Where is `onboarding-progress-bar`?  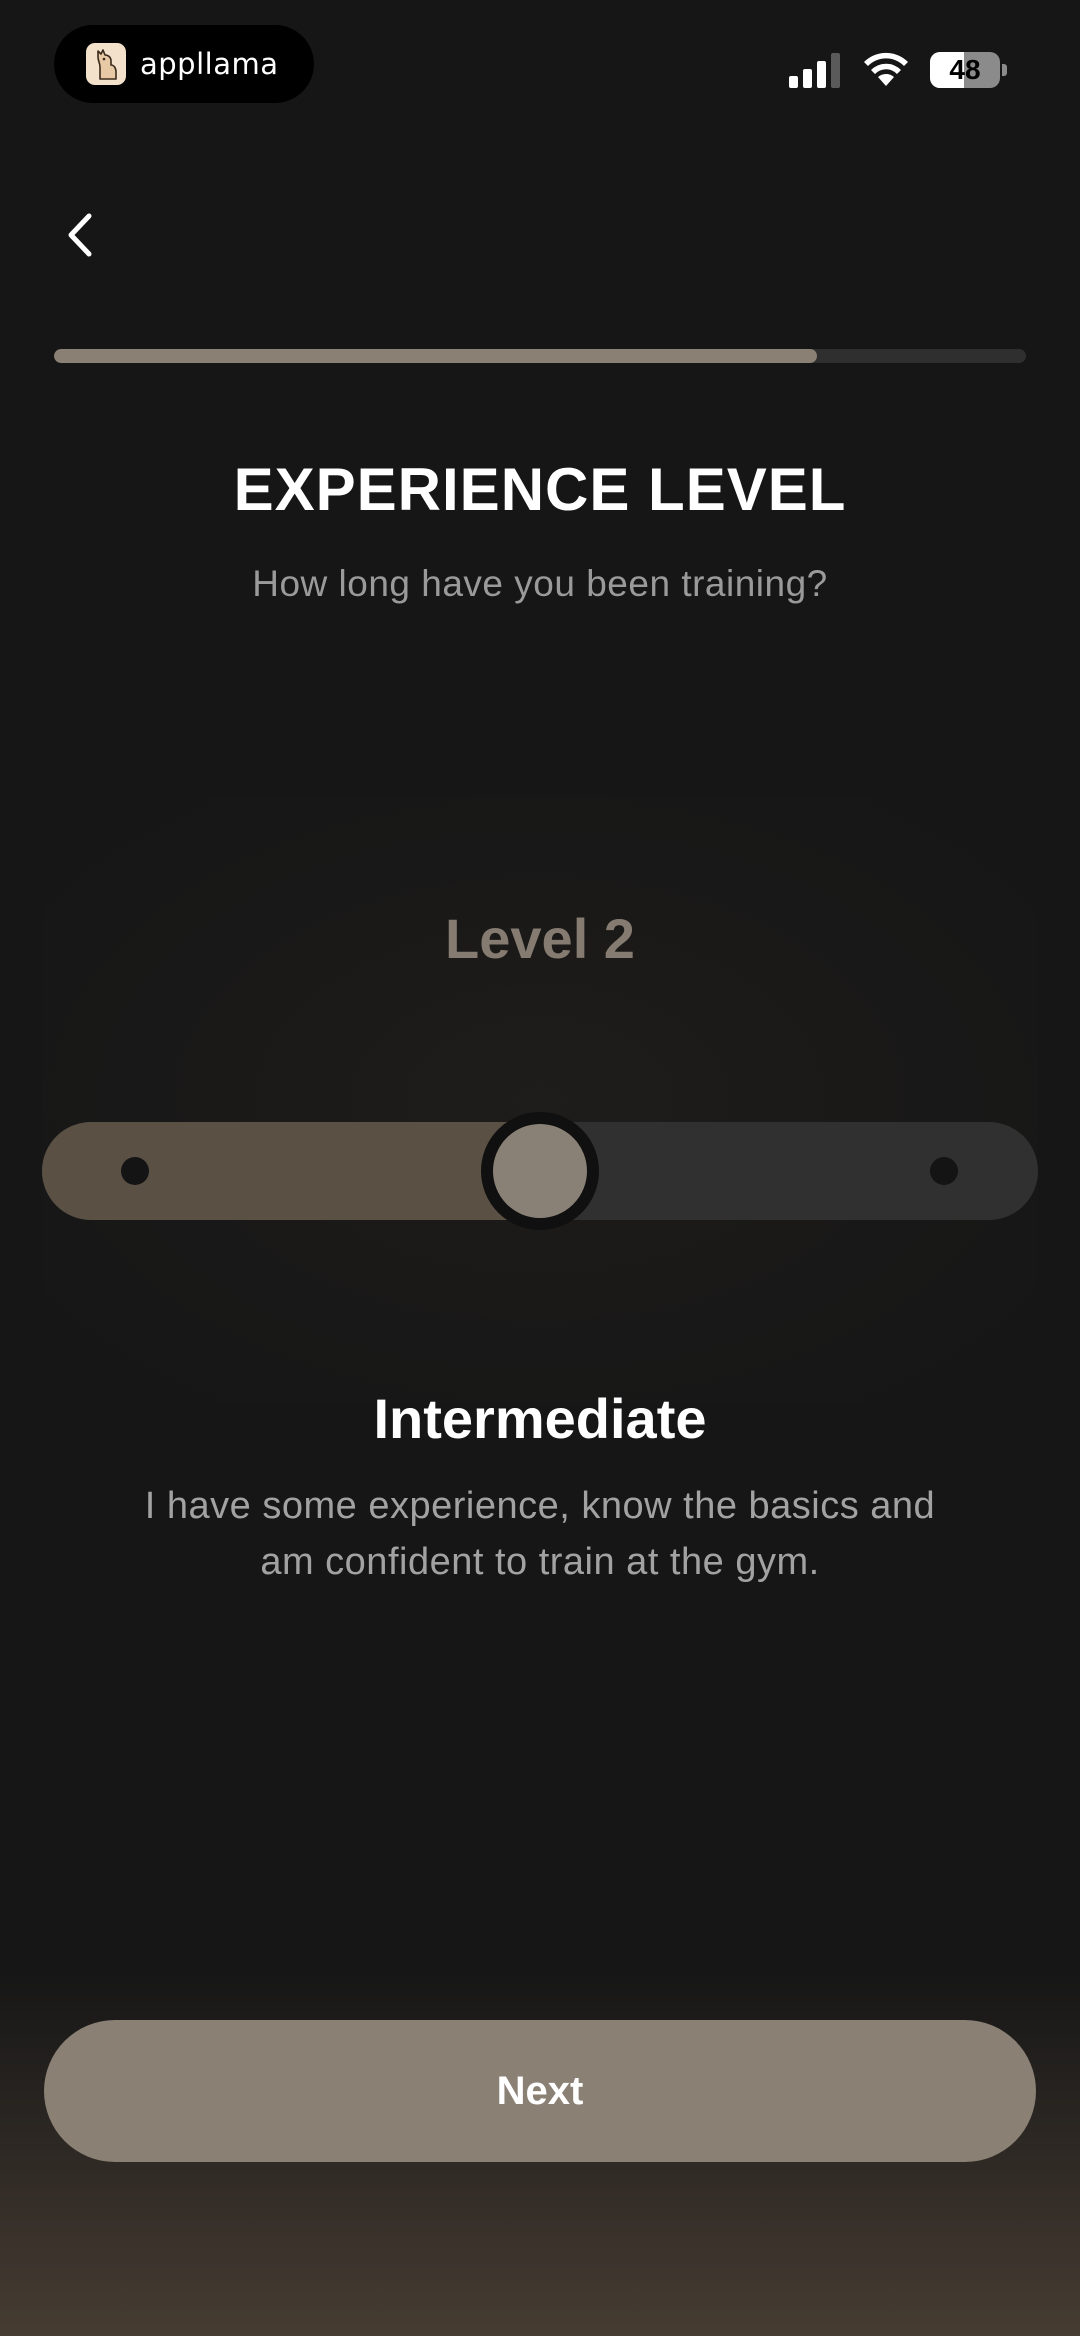
onboarding-progress-bar is located at coordinates (540, 356).